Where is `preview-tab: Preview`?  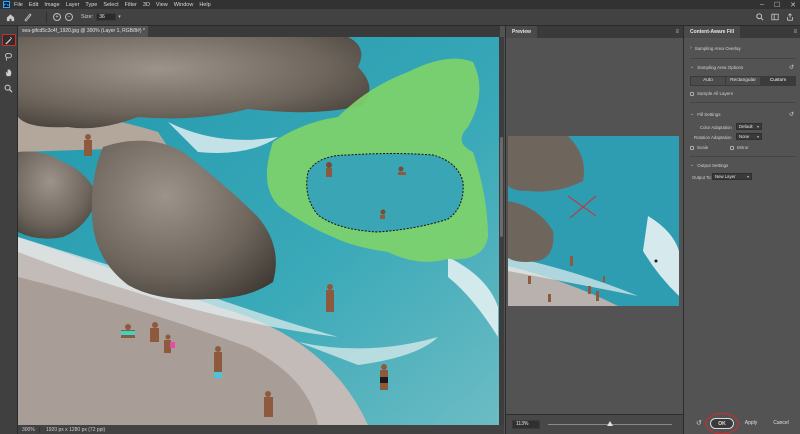 preview-tab: Preview is located at coordinates (521, 32).